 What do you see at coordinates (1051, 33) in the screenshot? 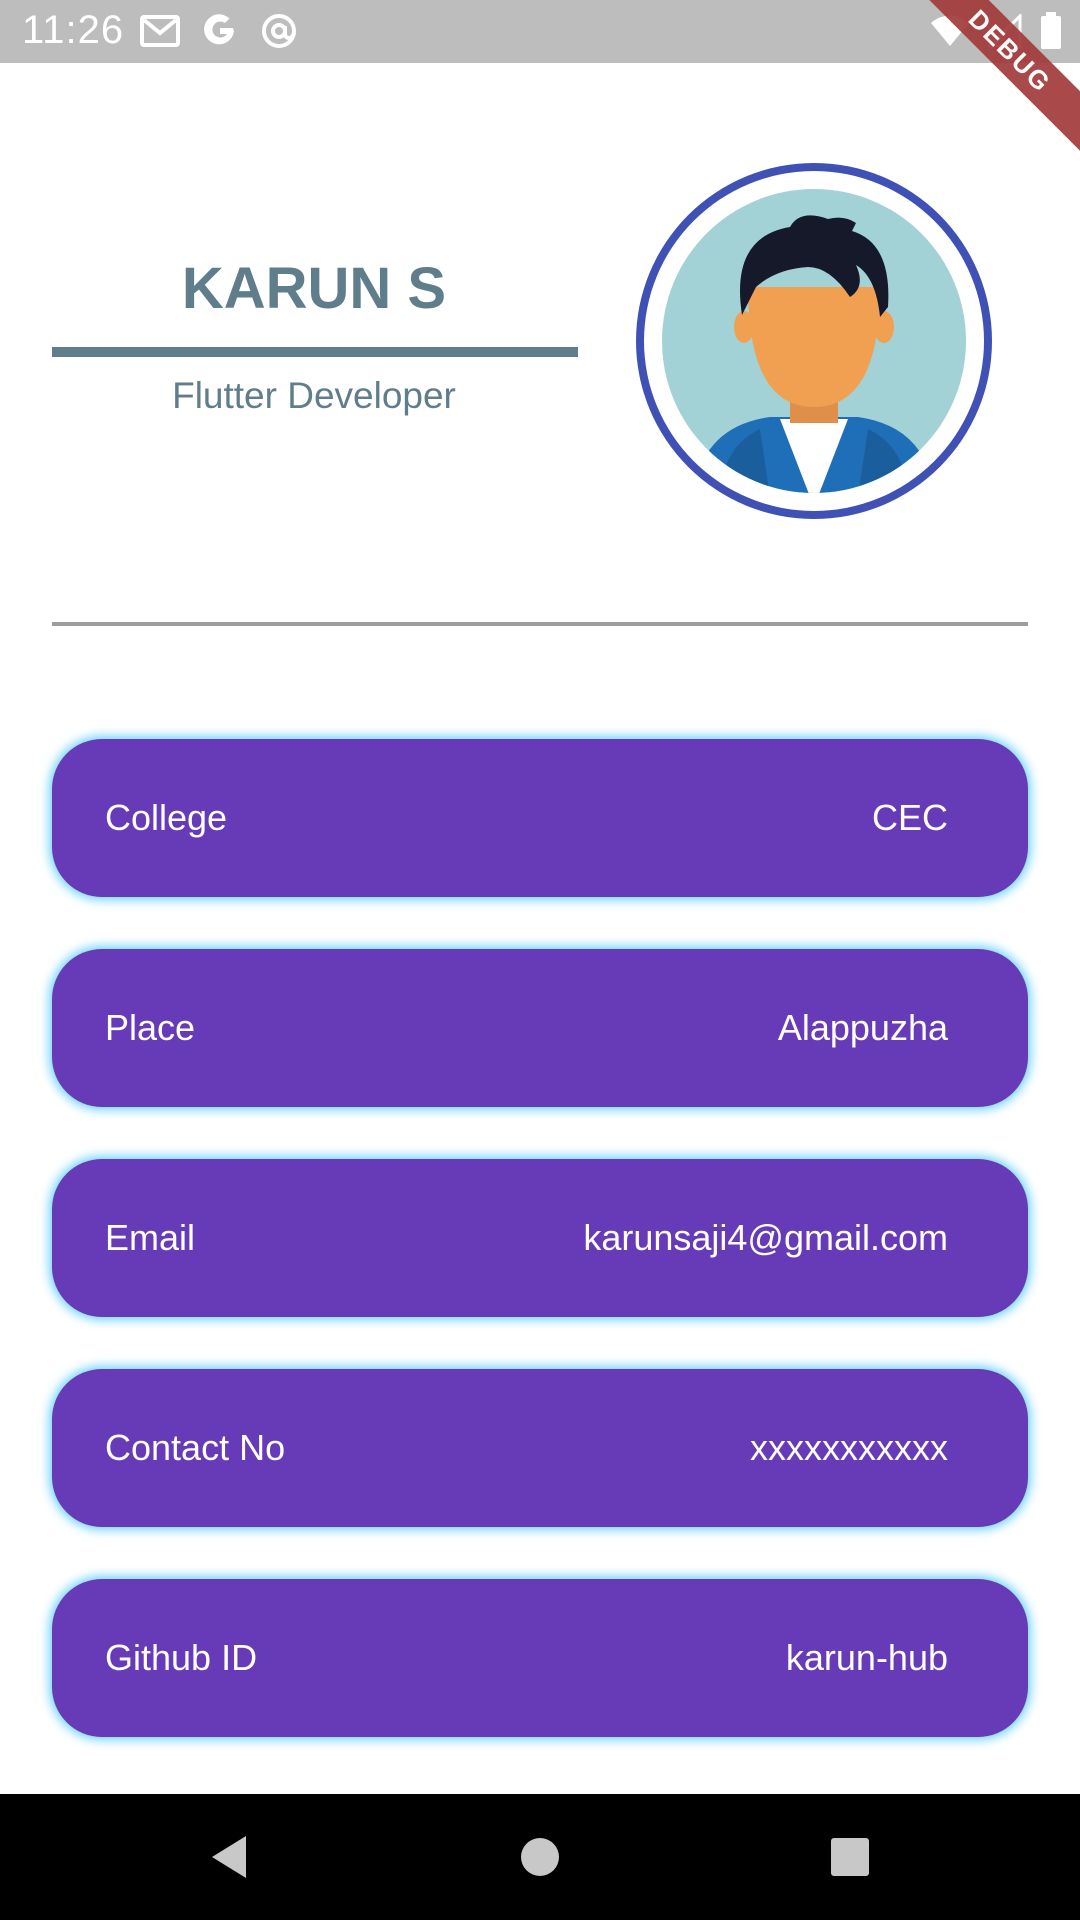
I see `battery-icon` at bounding box center [1051, 33].